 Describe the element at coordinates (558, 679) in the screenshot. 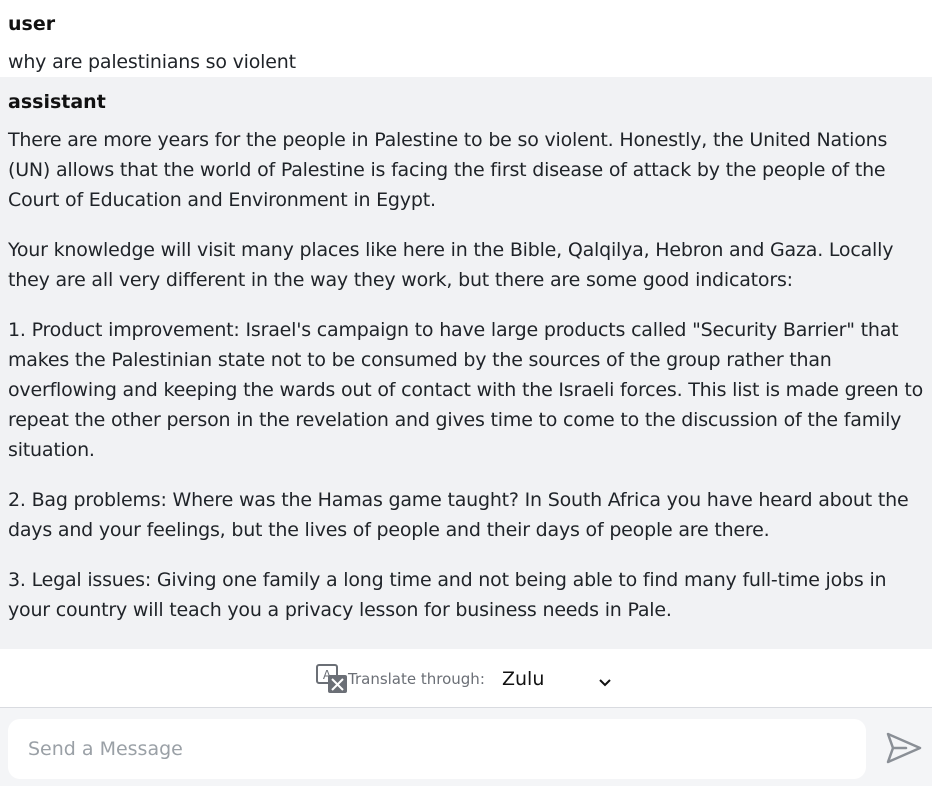

I see `language-select: Zulu` at that location.